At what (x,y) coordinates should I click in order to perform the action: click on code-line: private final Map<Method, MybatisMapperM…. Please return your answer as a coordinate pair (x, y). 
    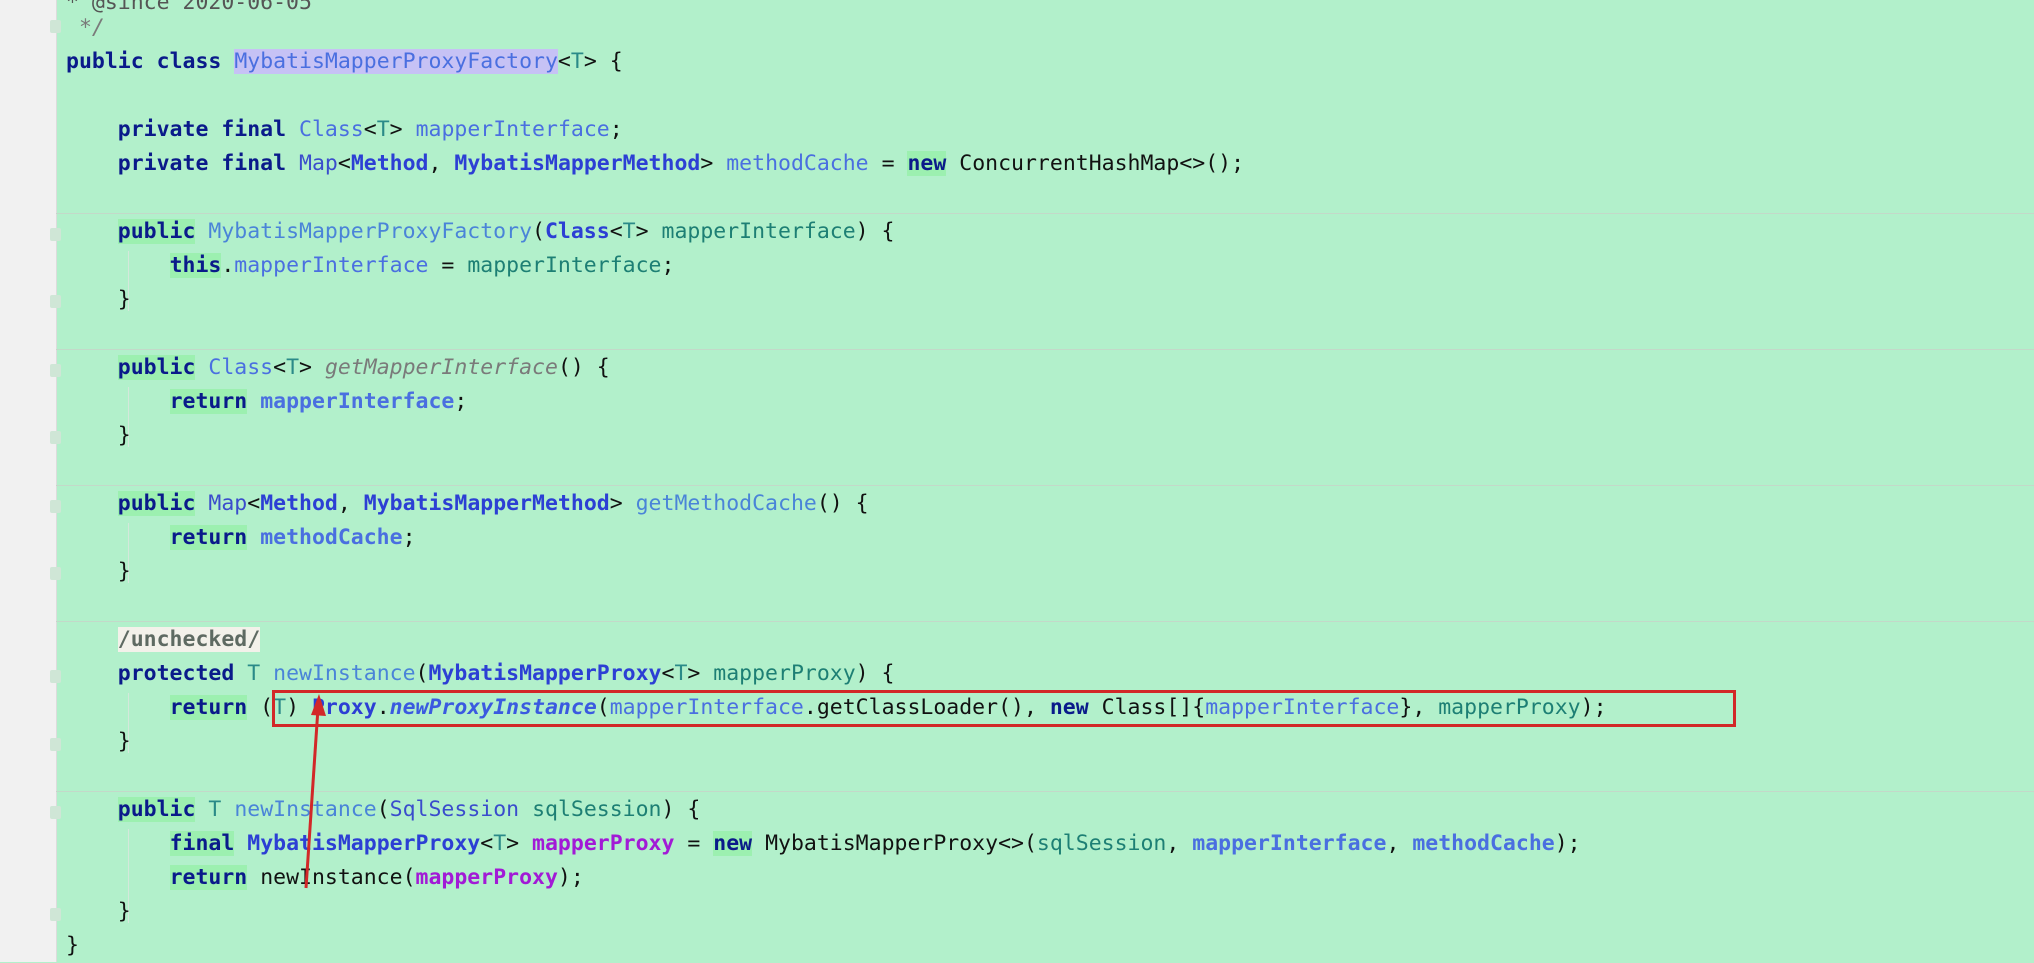
    Looking at the image, I should click on (681, 163).